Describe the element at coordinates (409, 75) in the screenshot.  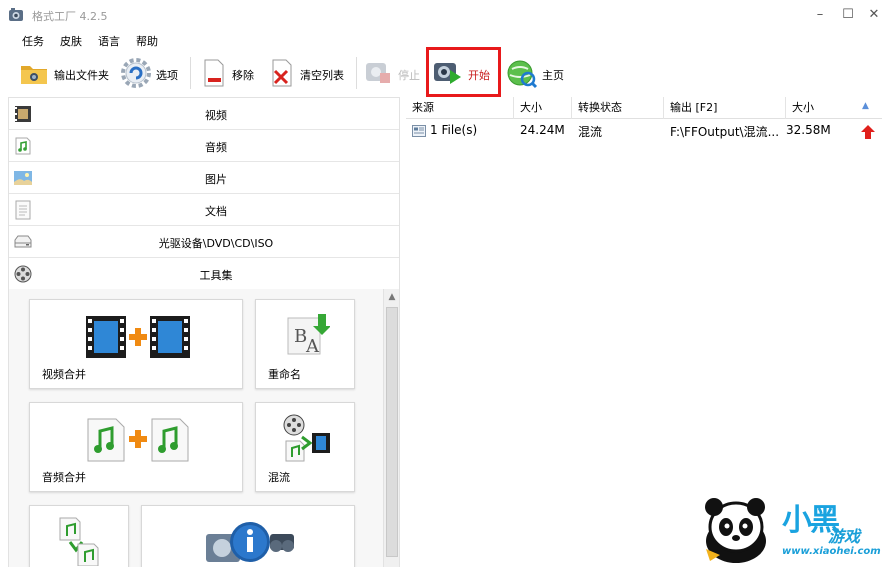
I see `stop-label: 停止` at that location.